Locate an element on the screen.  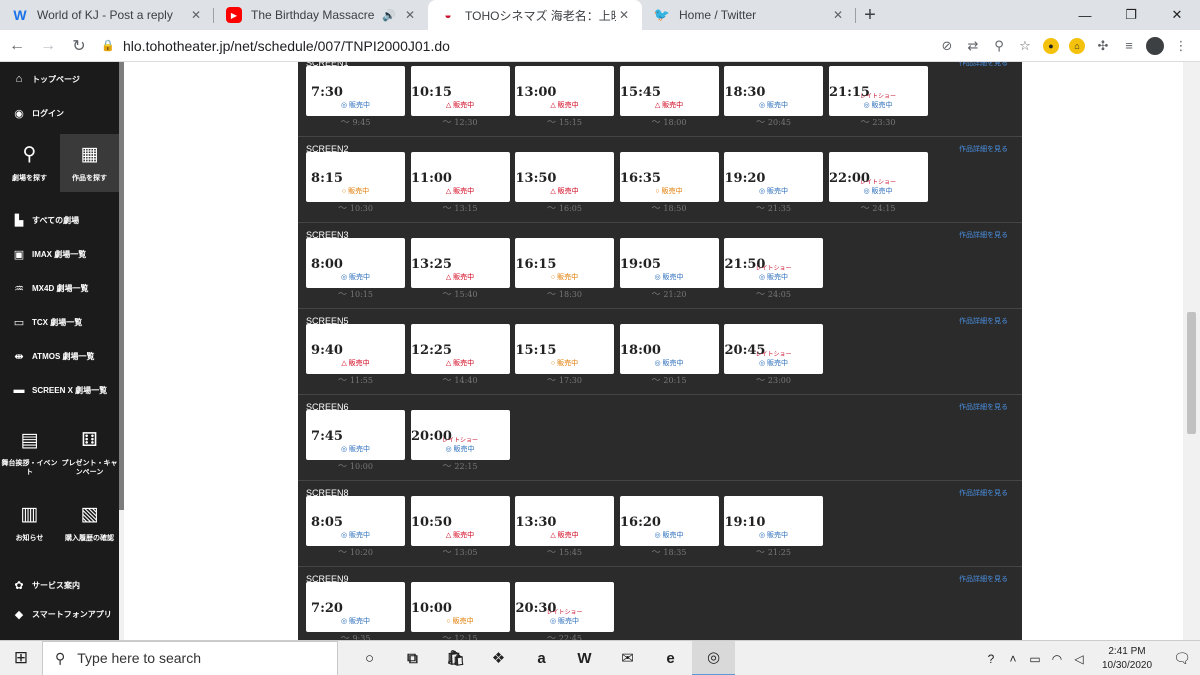
page-scrollbar is located at coordinates (1191, 351).